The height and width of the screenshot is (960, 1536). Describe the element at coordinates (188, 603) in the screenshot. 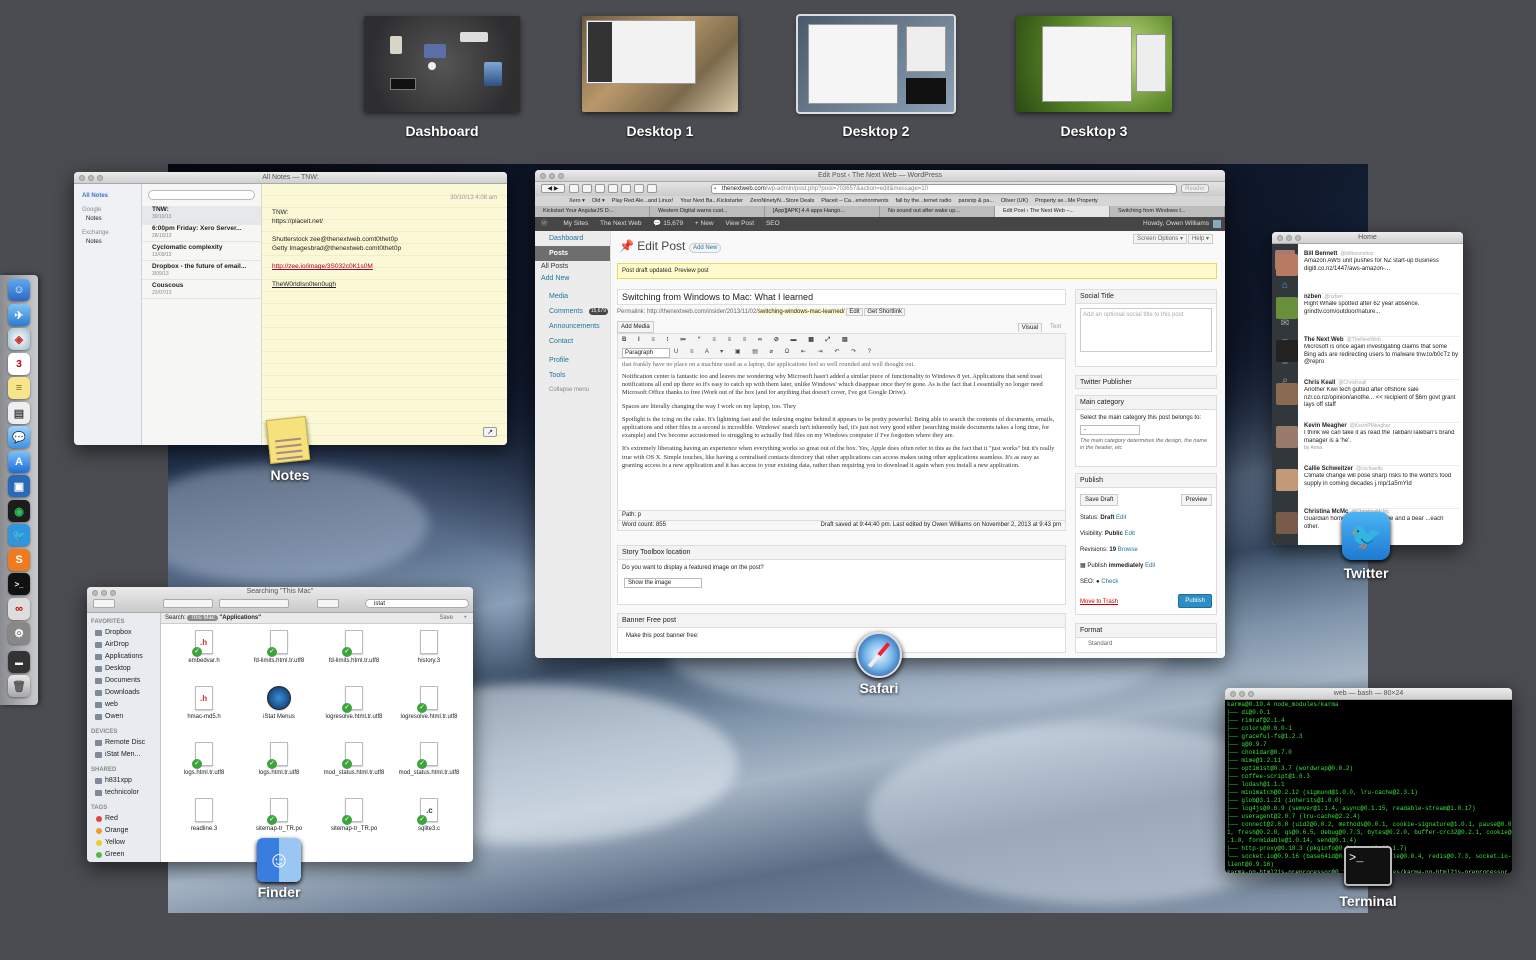

I see `view-mode-buttons` at that location.